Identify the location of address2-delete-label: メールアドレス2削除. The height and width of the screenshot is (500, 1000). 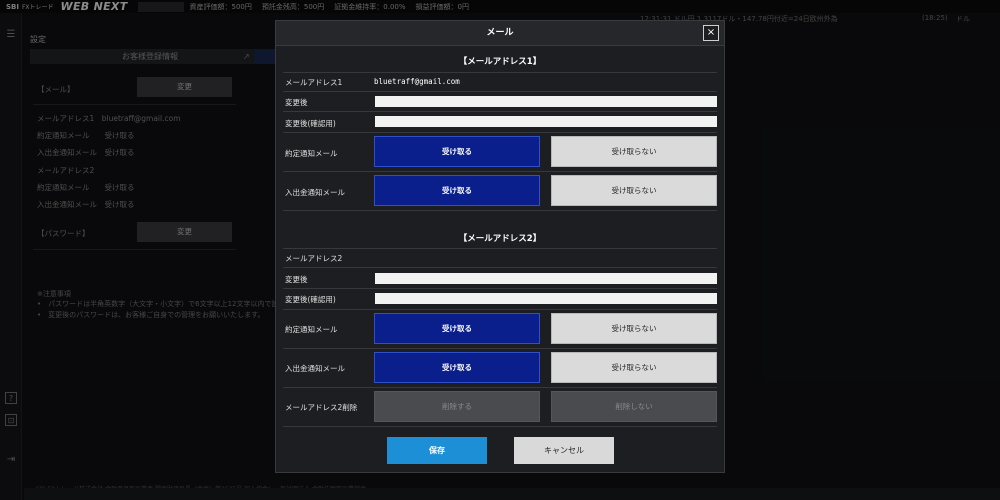
(321, 407).